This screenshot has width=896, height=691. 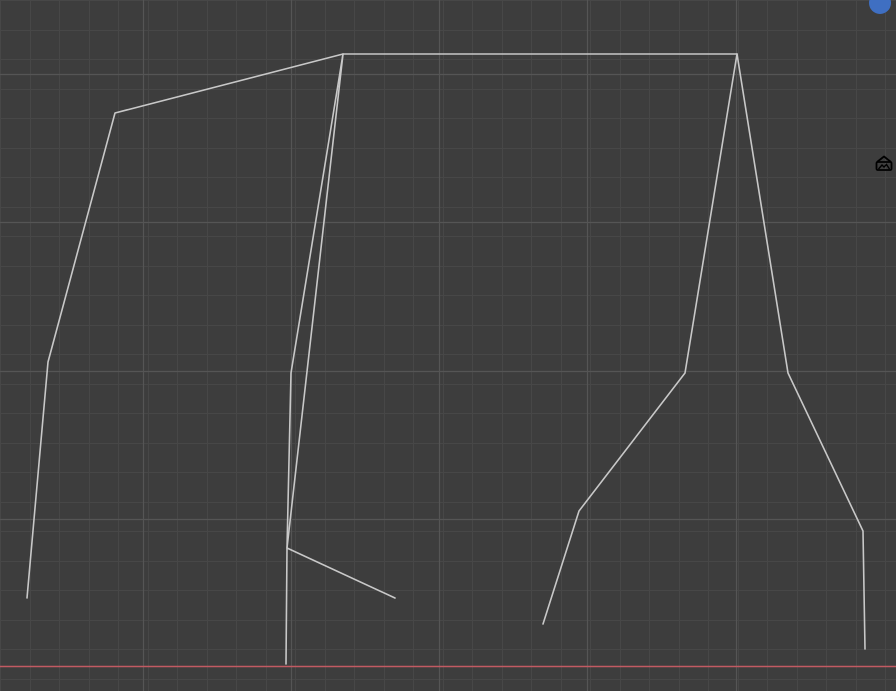 I want to click on bone-chain-right-leg-b, so click(x=801, y=351).